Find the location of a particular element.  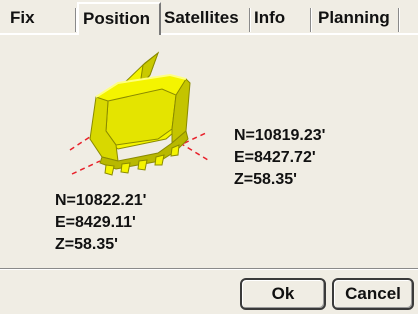

tab-position: Position is located at coordinates (119, 18).